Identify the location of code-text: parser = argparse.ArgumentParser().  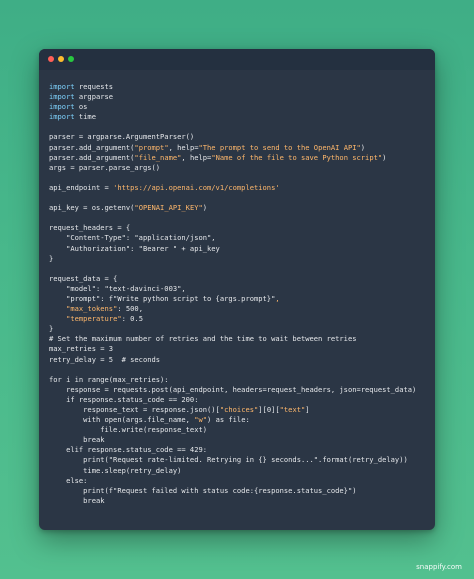
(122, 137).